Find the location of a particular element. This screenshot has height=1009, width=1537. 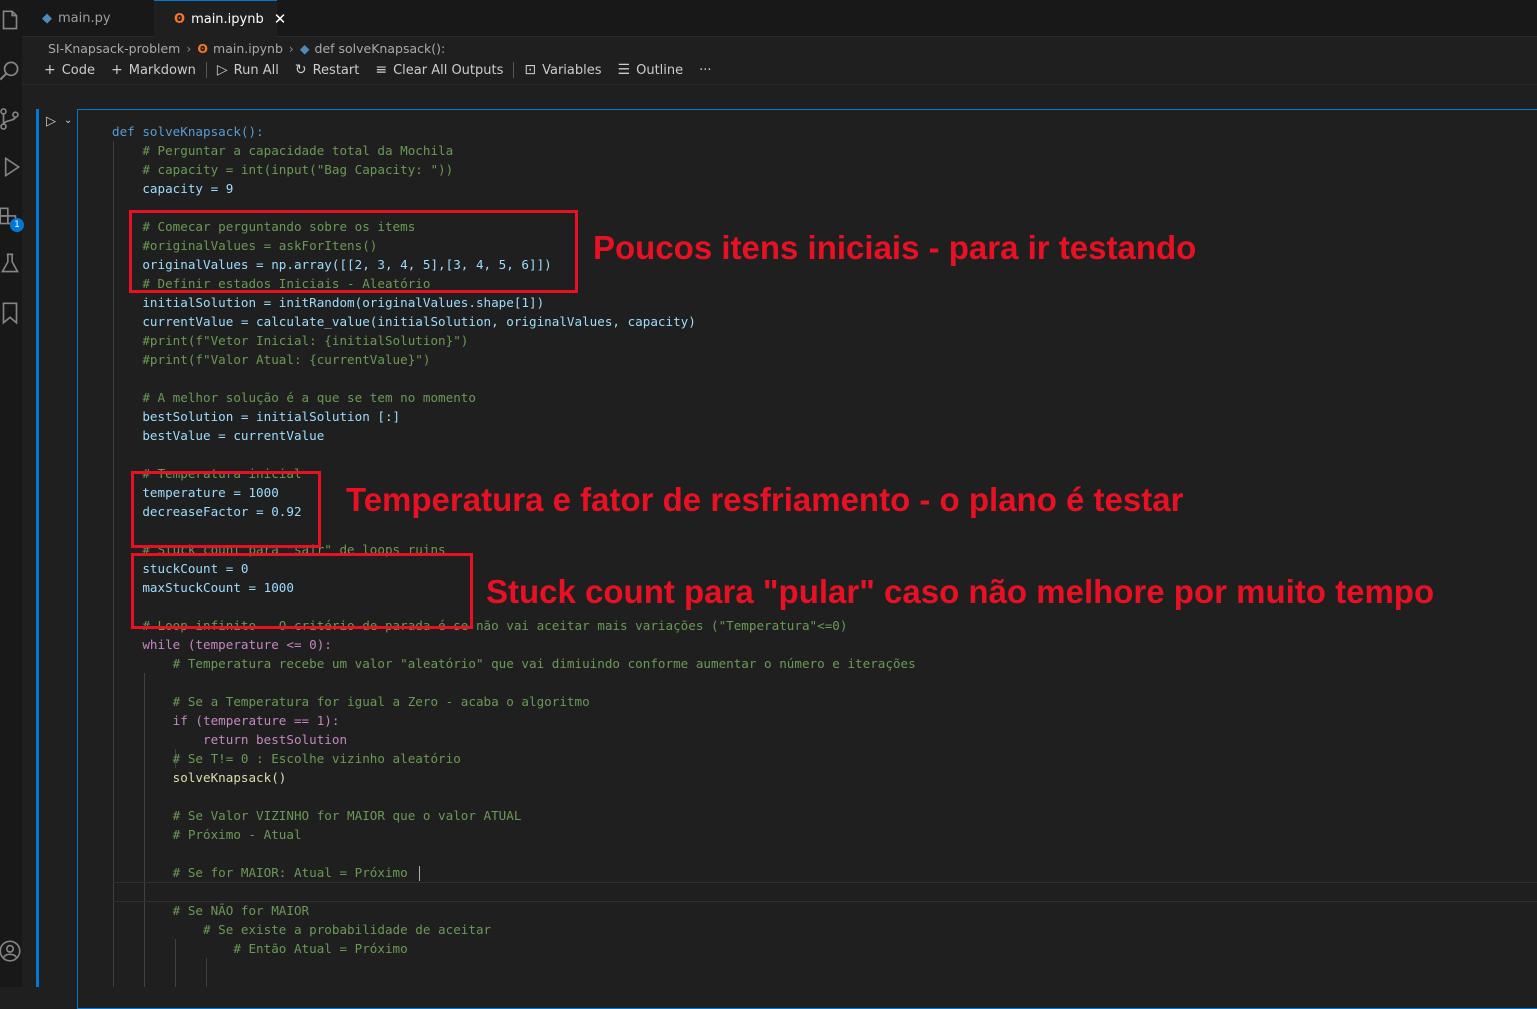

code-line: # Se for MAIOR: Atual = Próximo is located at coordinates (822, 872).